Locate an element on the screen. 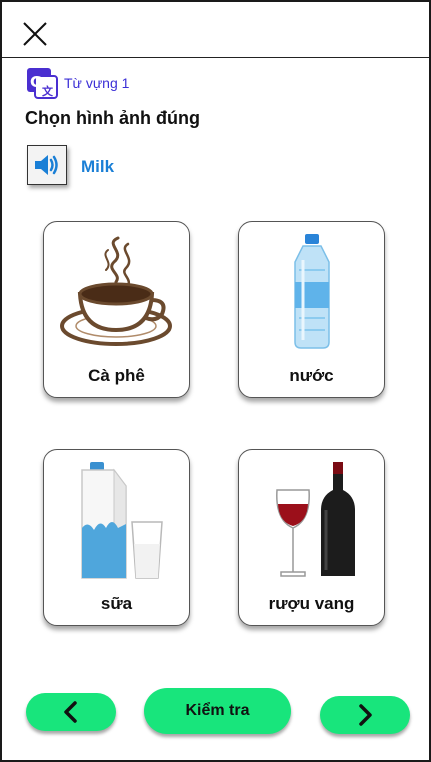 Image resolution: width=431 pixels, height=762 pixels. option-label: rượu vang is located at coordinates (311, 603).